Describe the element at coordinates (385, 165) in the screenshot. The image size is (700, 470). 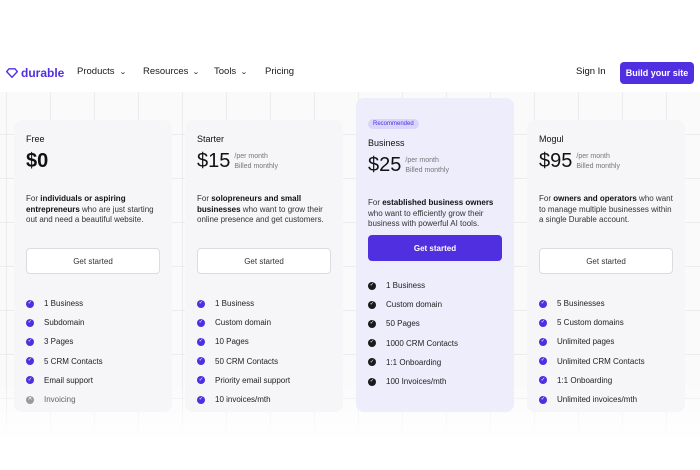
I see `plan-price: $25` at that location.